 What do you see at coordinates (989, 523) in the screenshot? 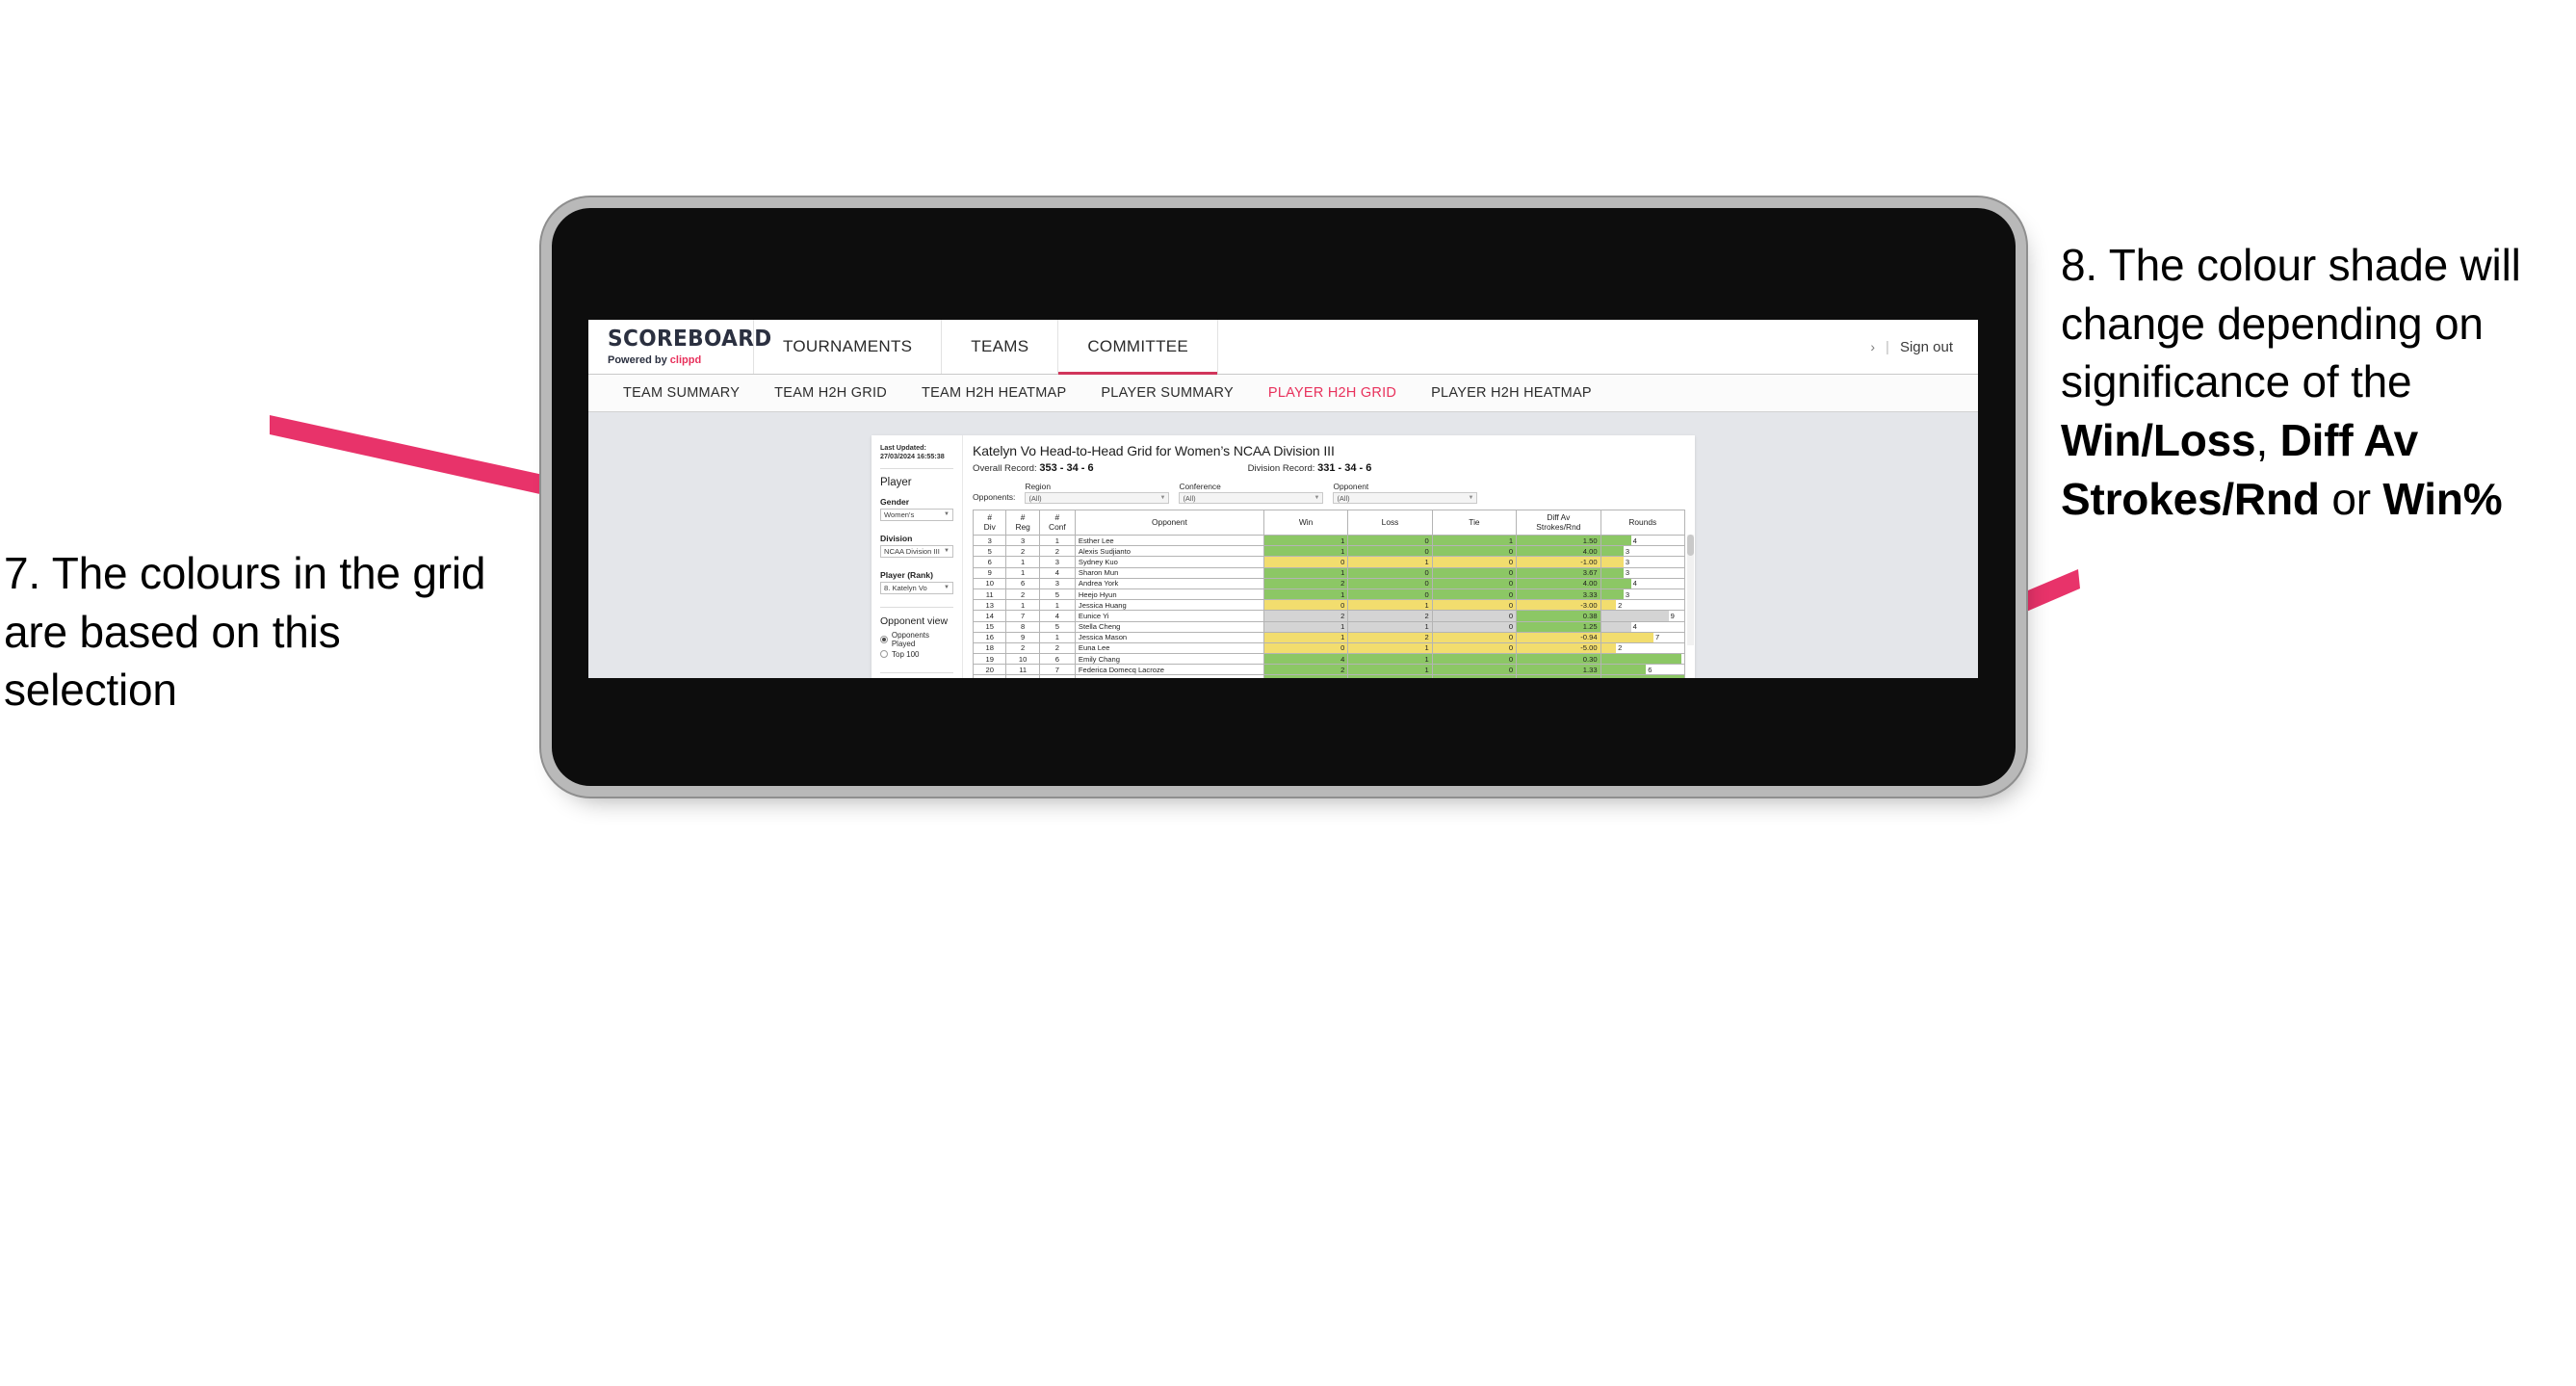
I see `col-div: # Div` at bounding box center [989, 523].